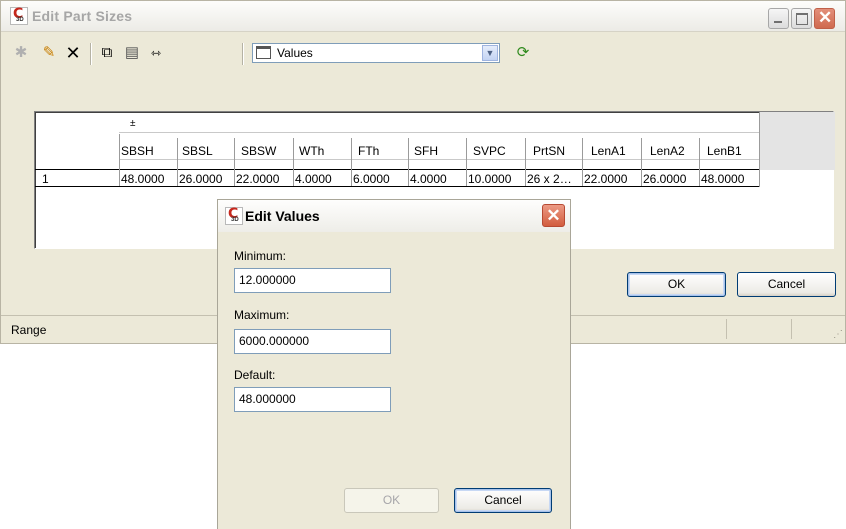  What do you see at coordinates (376, 53) in the screenshot?
I see `view-select: Values ▼` at bounding box center [376, 53].